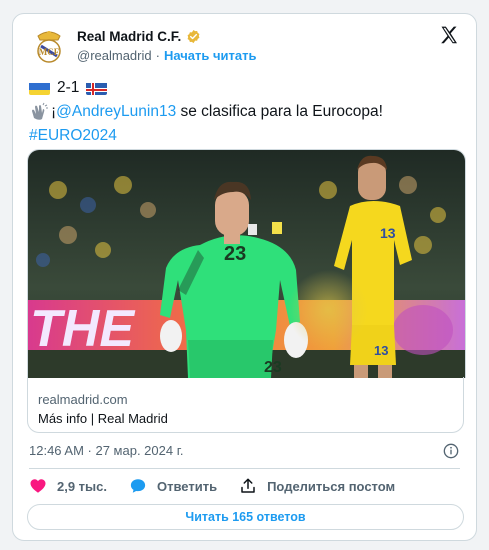 This screenshot has height=550, width=489. I want to click on reply-button: Ответить, so click(173, 486).